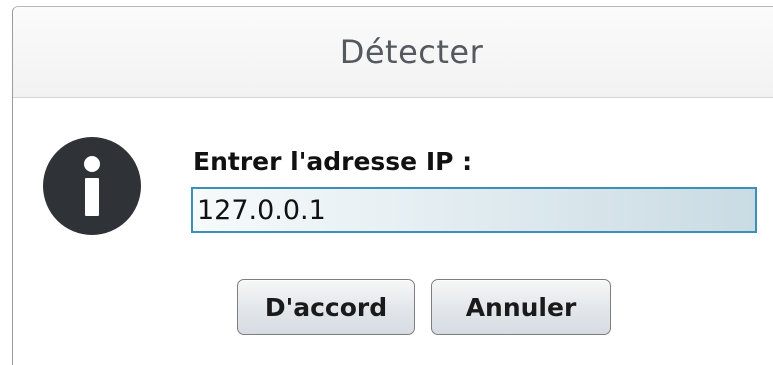 This screenshot has height=365, width=773. What do you see at coordinates (521, 307) in the screenshot?
I see `cancel-button: Annuler` at bounding box center [521, 307].